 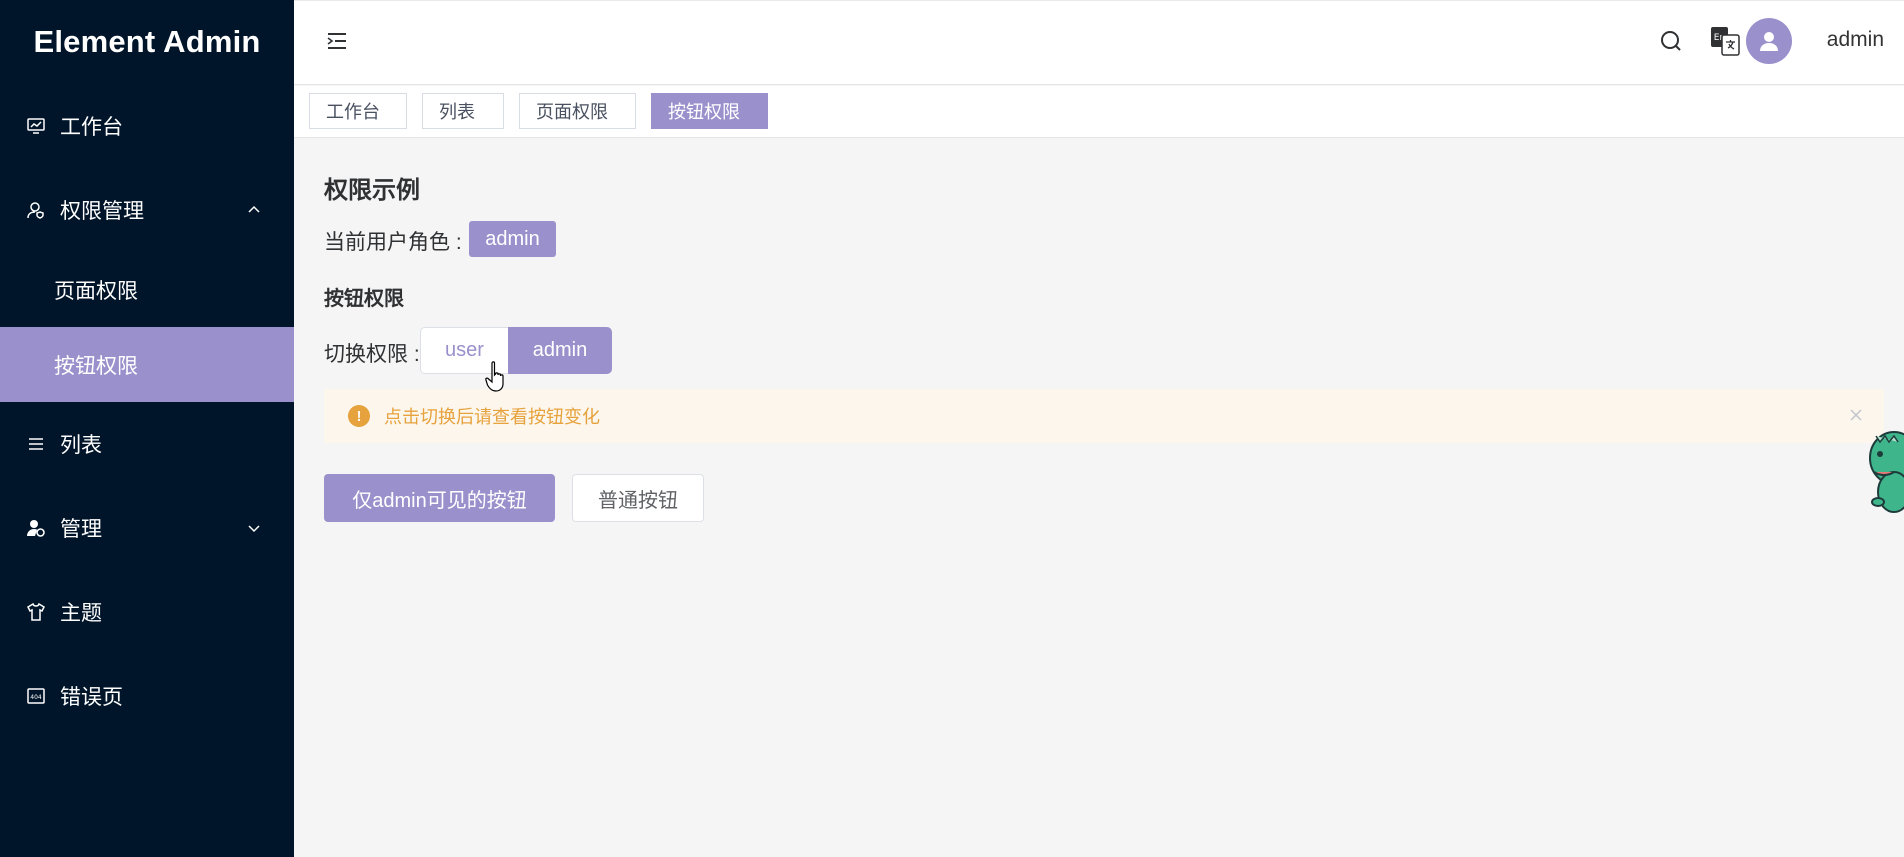 I want to click on user-gear-icon, so click(x=36, y=528).